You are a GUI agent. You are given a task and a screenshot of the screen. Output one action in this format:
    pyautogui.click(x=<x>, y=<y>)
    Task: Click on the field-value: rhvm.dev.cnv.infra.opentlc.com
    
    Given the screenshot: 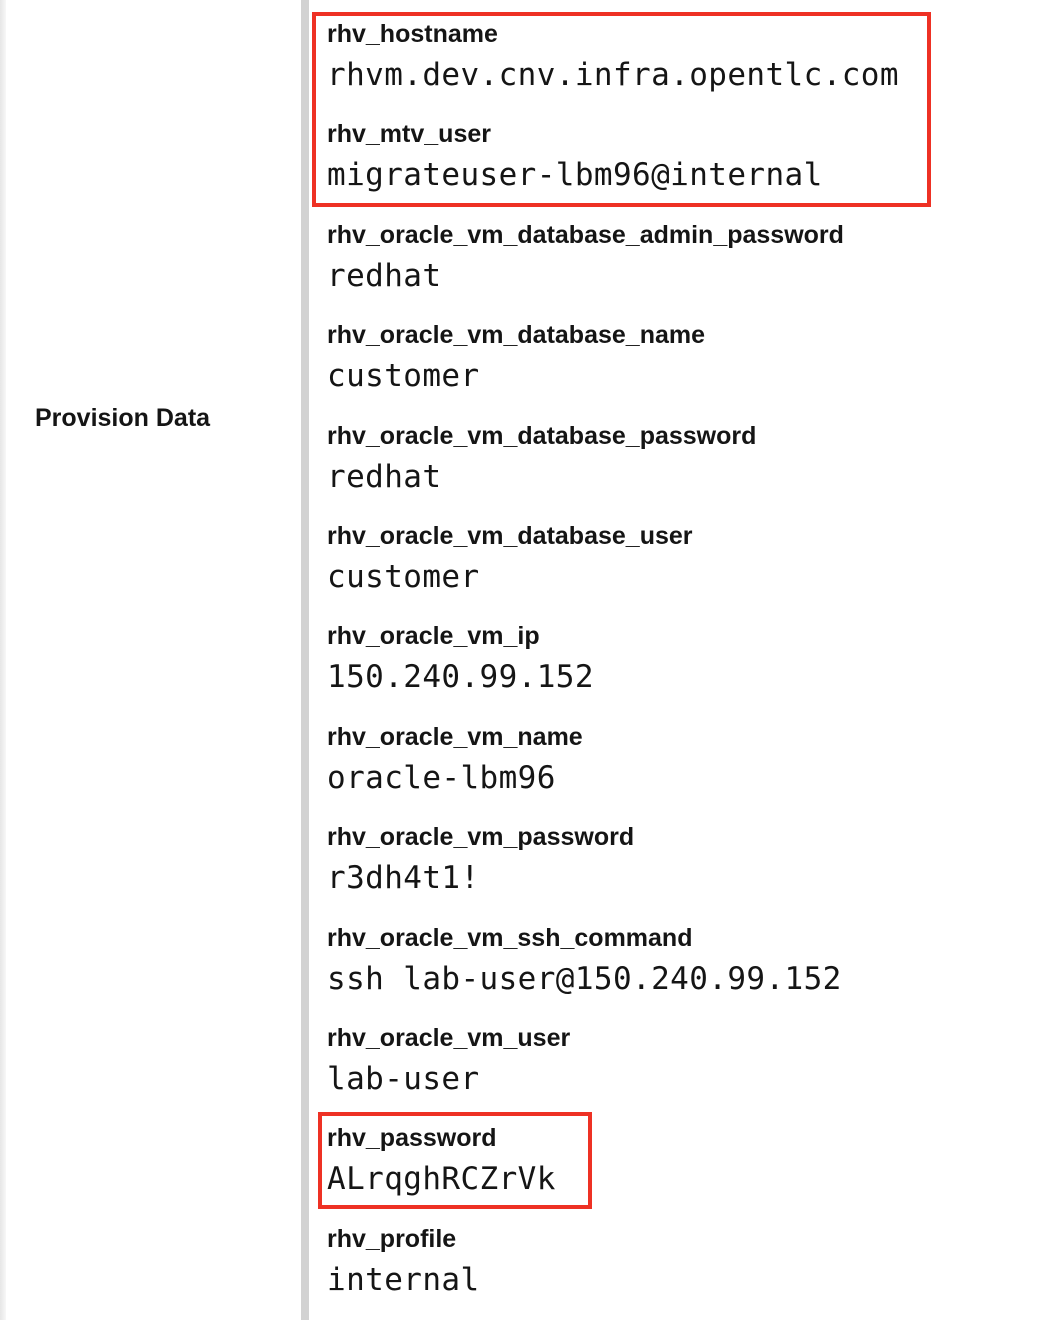 What is the action you would take?
    pyautogui.click(x=613, y=75)
    